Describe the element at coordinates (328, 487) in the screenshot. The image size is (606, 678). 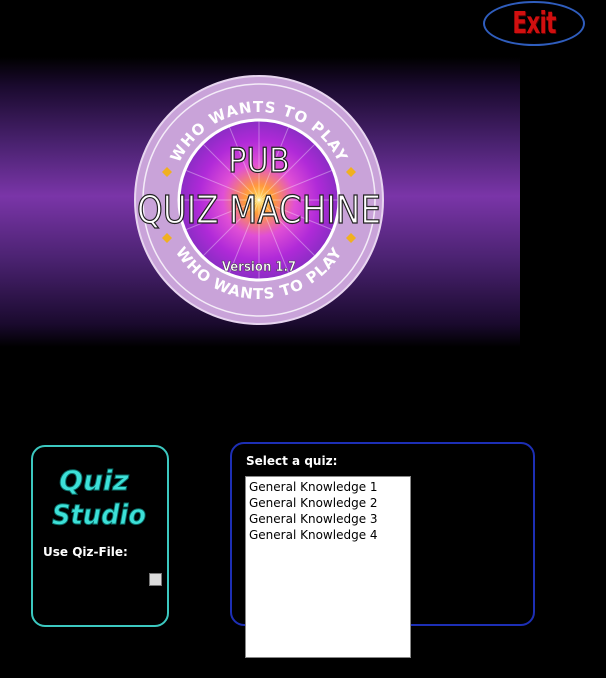
I see `quiz-list-item: General Knowledge 1` at that location.